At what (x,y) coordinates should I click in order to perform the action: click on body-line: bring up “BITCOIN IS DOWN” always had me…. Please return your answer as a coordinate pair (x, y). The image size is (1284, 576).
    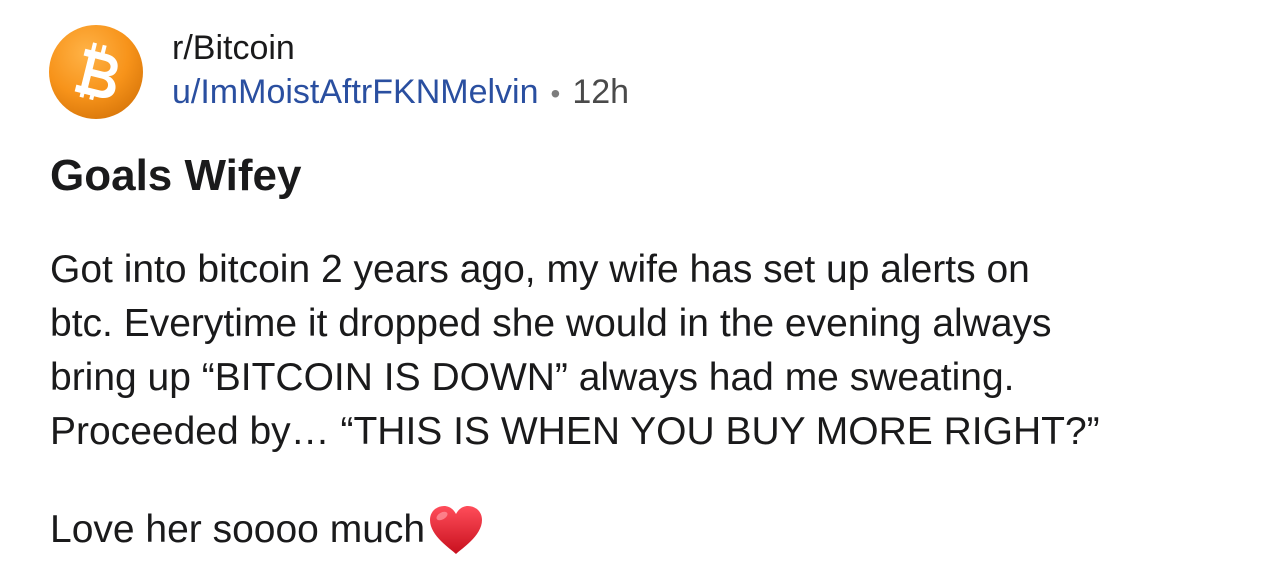
    Looking at the image, I should click on (532, 377).